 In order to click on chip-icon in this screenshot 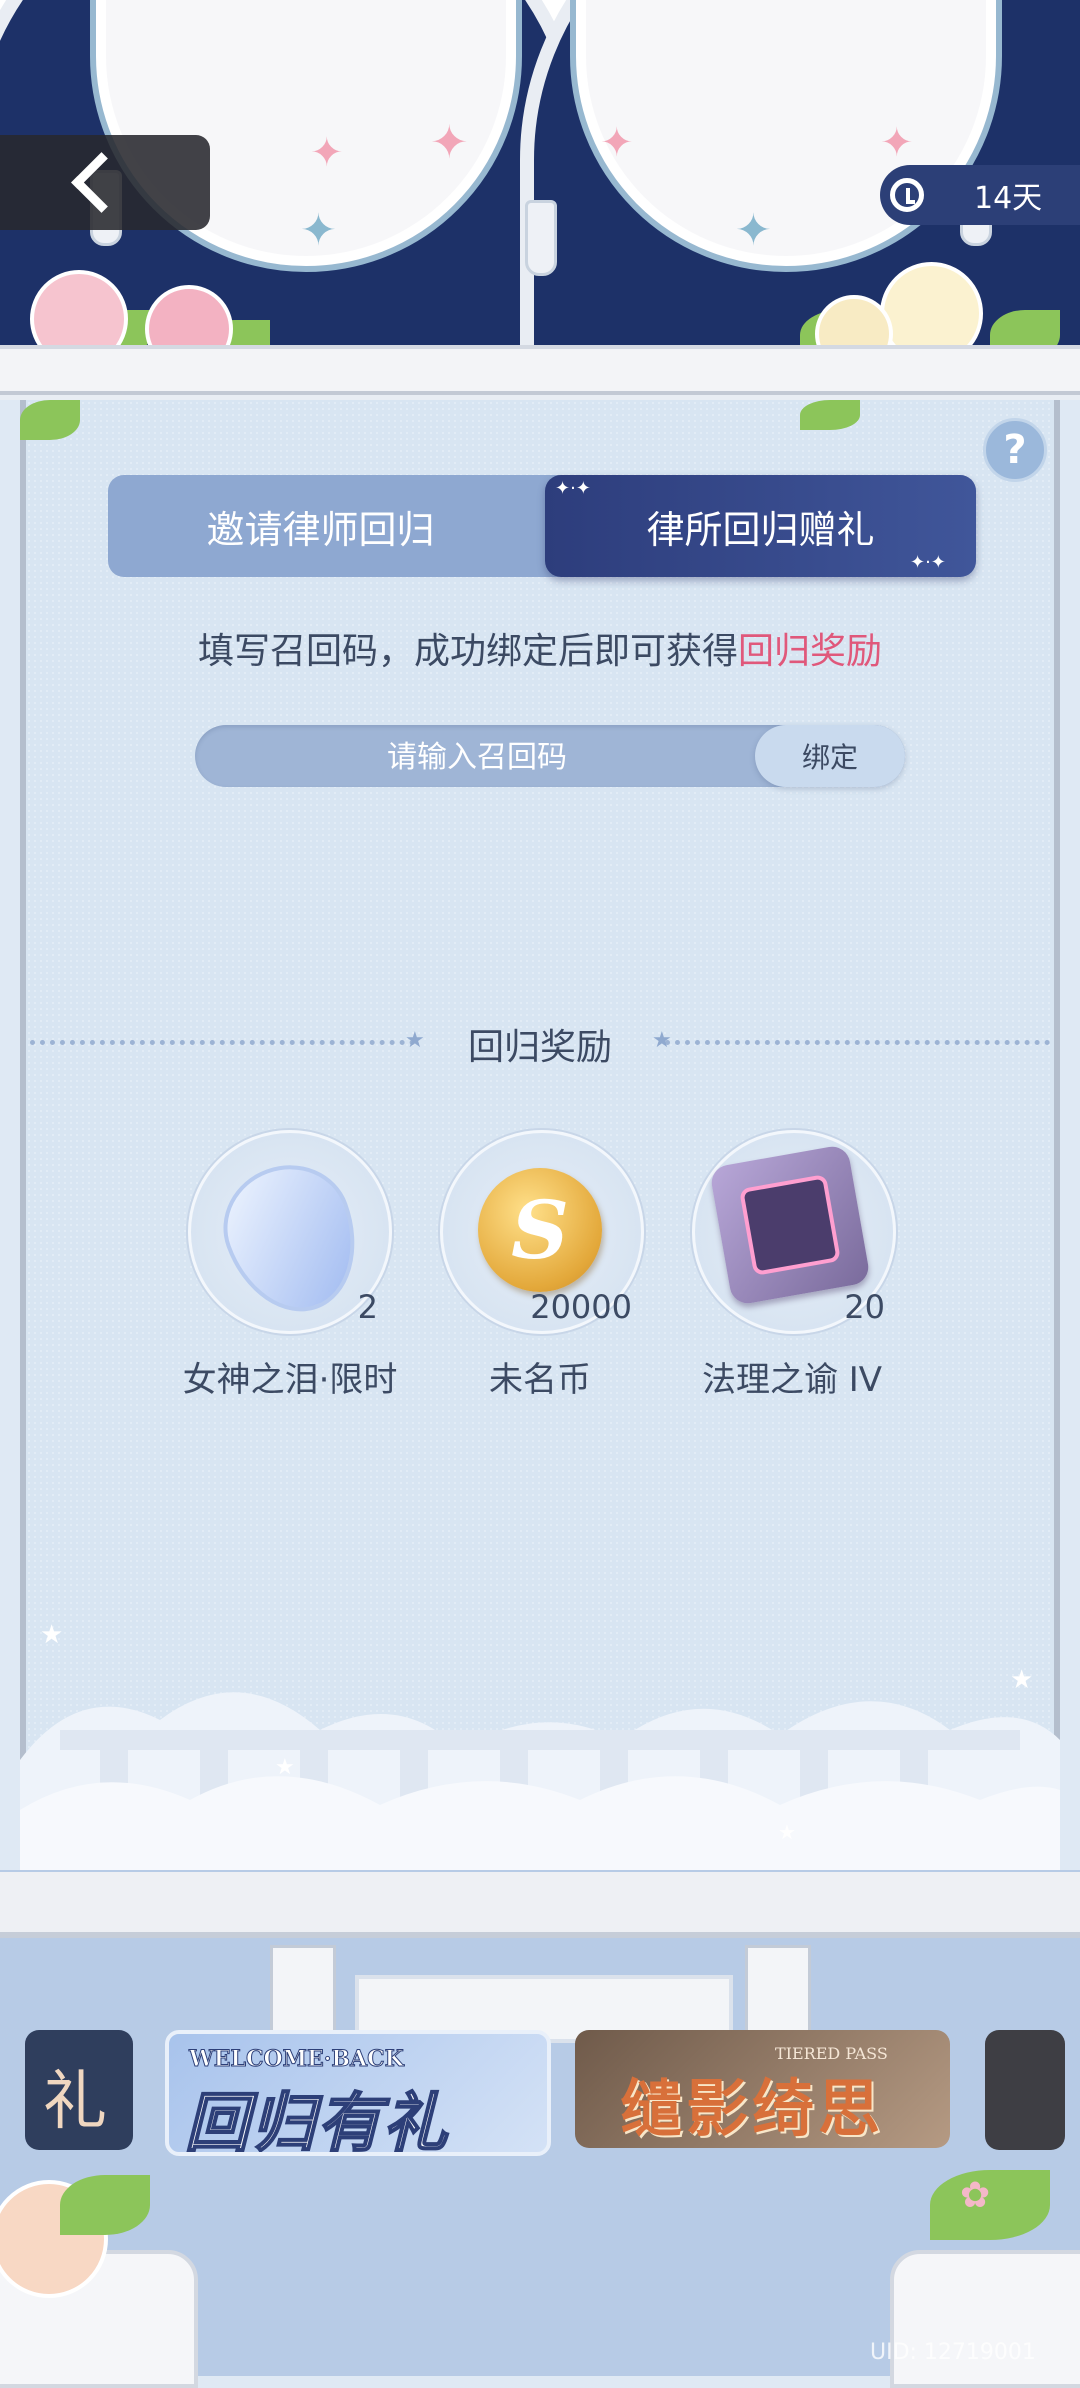, I will do `click(790, 1225)`.